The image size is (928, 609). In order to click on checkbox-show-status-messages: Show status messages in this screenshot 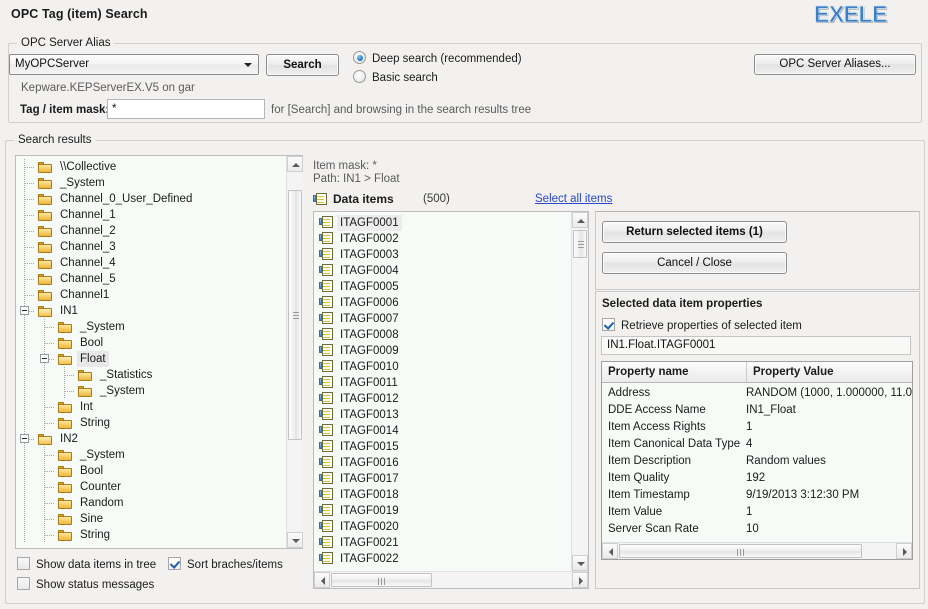, I will do `click(85, 584)`.